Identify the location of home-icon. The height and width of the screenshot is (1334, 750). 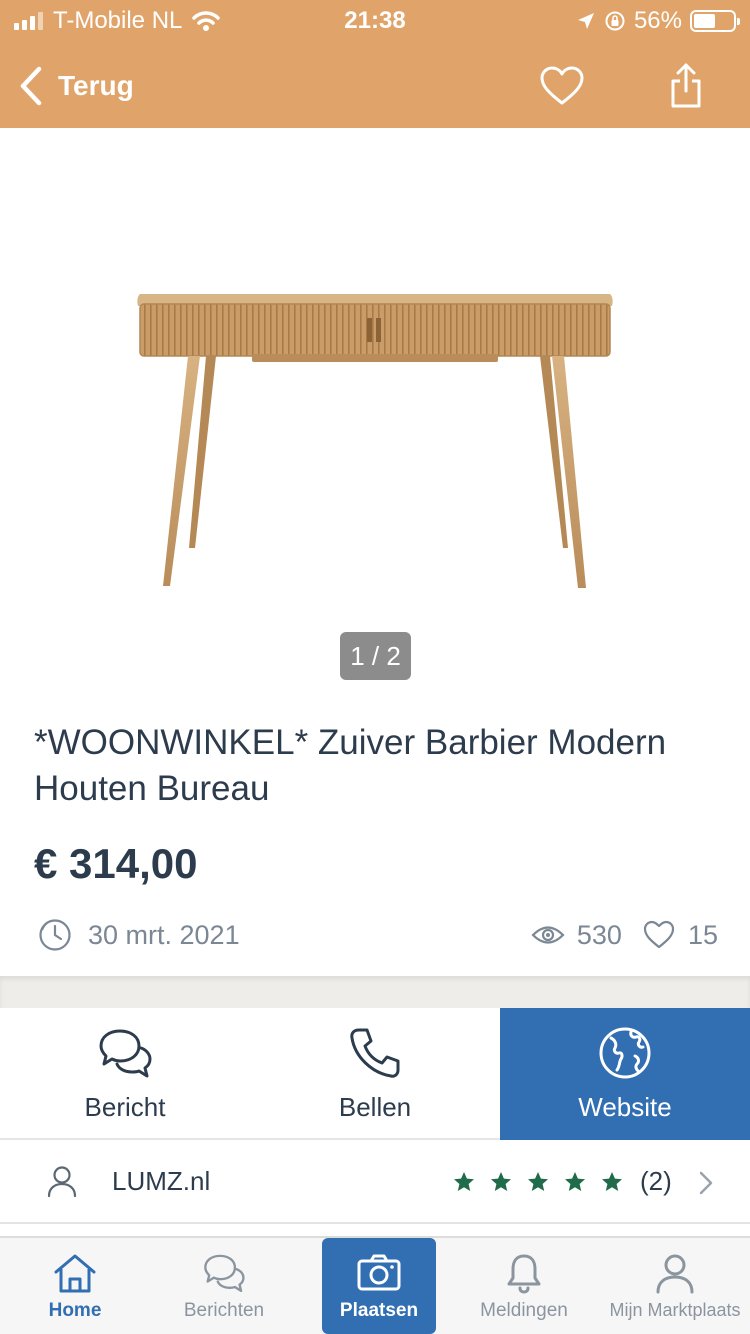
(75, 1273).